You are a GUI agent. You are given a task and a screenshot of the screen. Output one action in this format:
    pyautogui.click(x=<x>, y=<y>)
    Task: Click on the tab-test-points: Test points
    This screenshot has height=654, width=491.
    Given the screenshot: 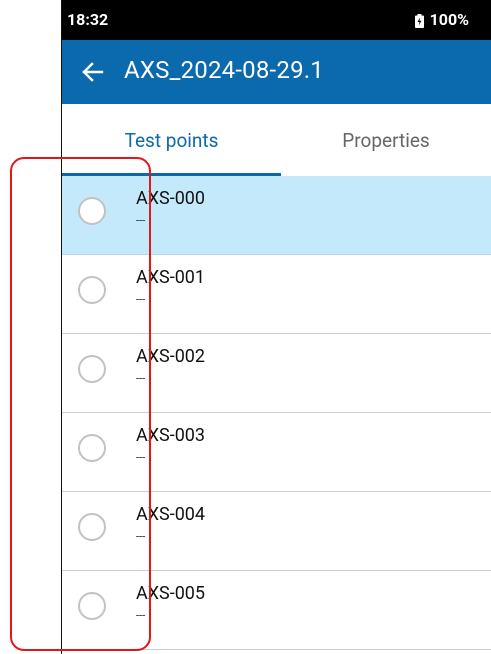 What is the action you would take?
    pyautogui.click(x=171, y=140)
    